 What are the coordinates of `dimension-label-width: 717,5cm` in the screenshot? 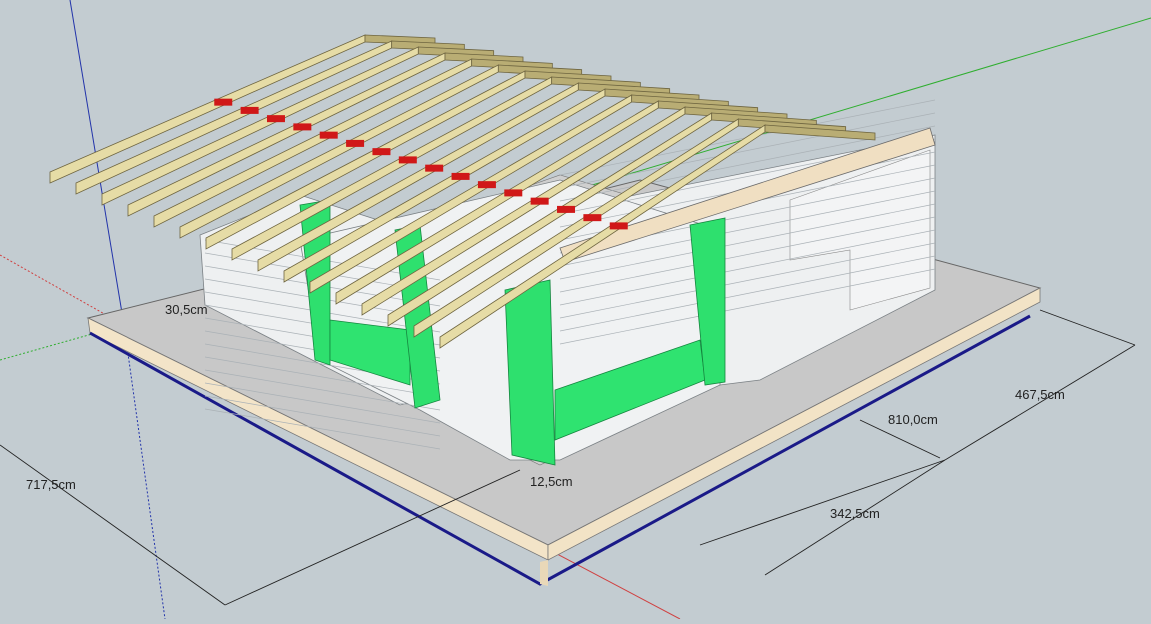 It's located at (51, 484).